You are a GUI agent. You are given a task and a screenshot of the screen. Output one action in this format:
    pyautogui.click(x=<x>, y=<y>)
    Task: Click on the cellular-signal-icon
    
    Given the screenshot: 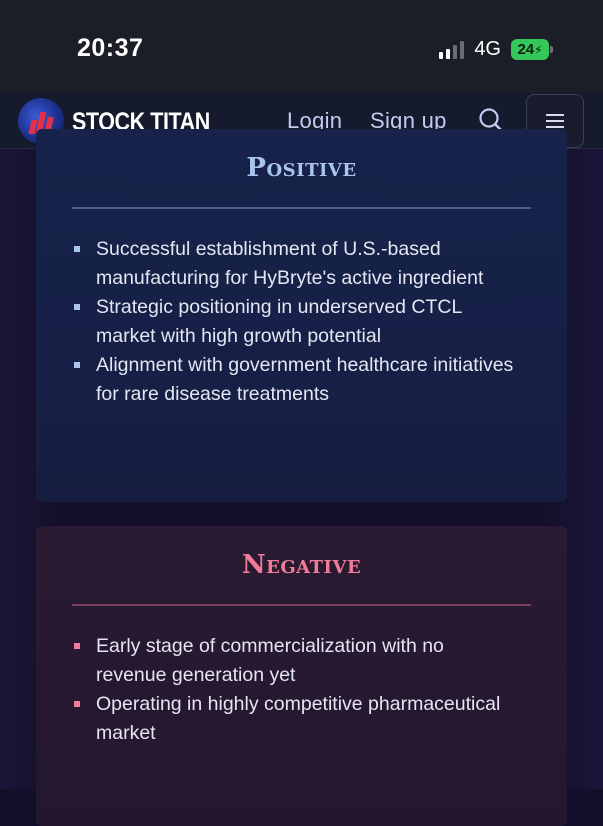 What is the action you would take?
    pyautogui.click(x=452, y=49)
    